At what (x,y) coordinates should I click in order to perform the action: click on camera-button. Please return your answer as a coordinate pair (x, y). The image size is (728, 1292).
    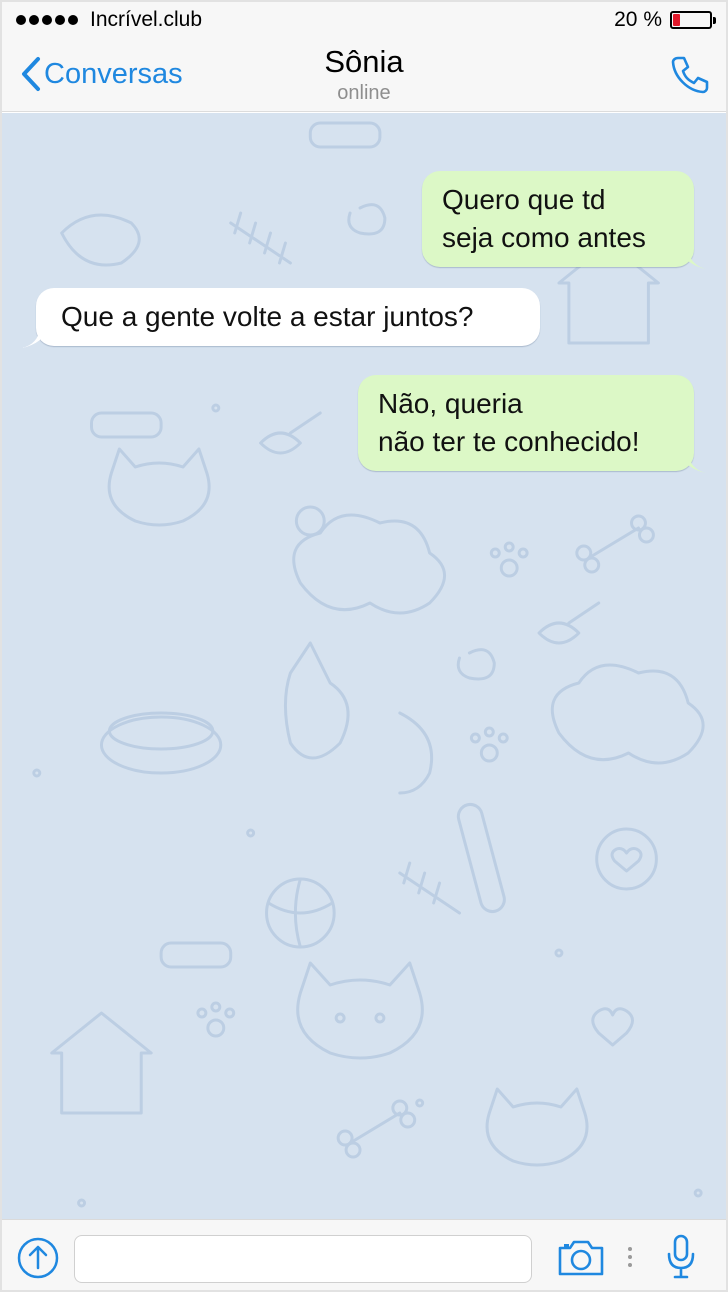
    Looking at the image, I should click on (581, 1260).